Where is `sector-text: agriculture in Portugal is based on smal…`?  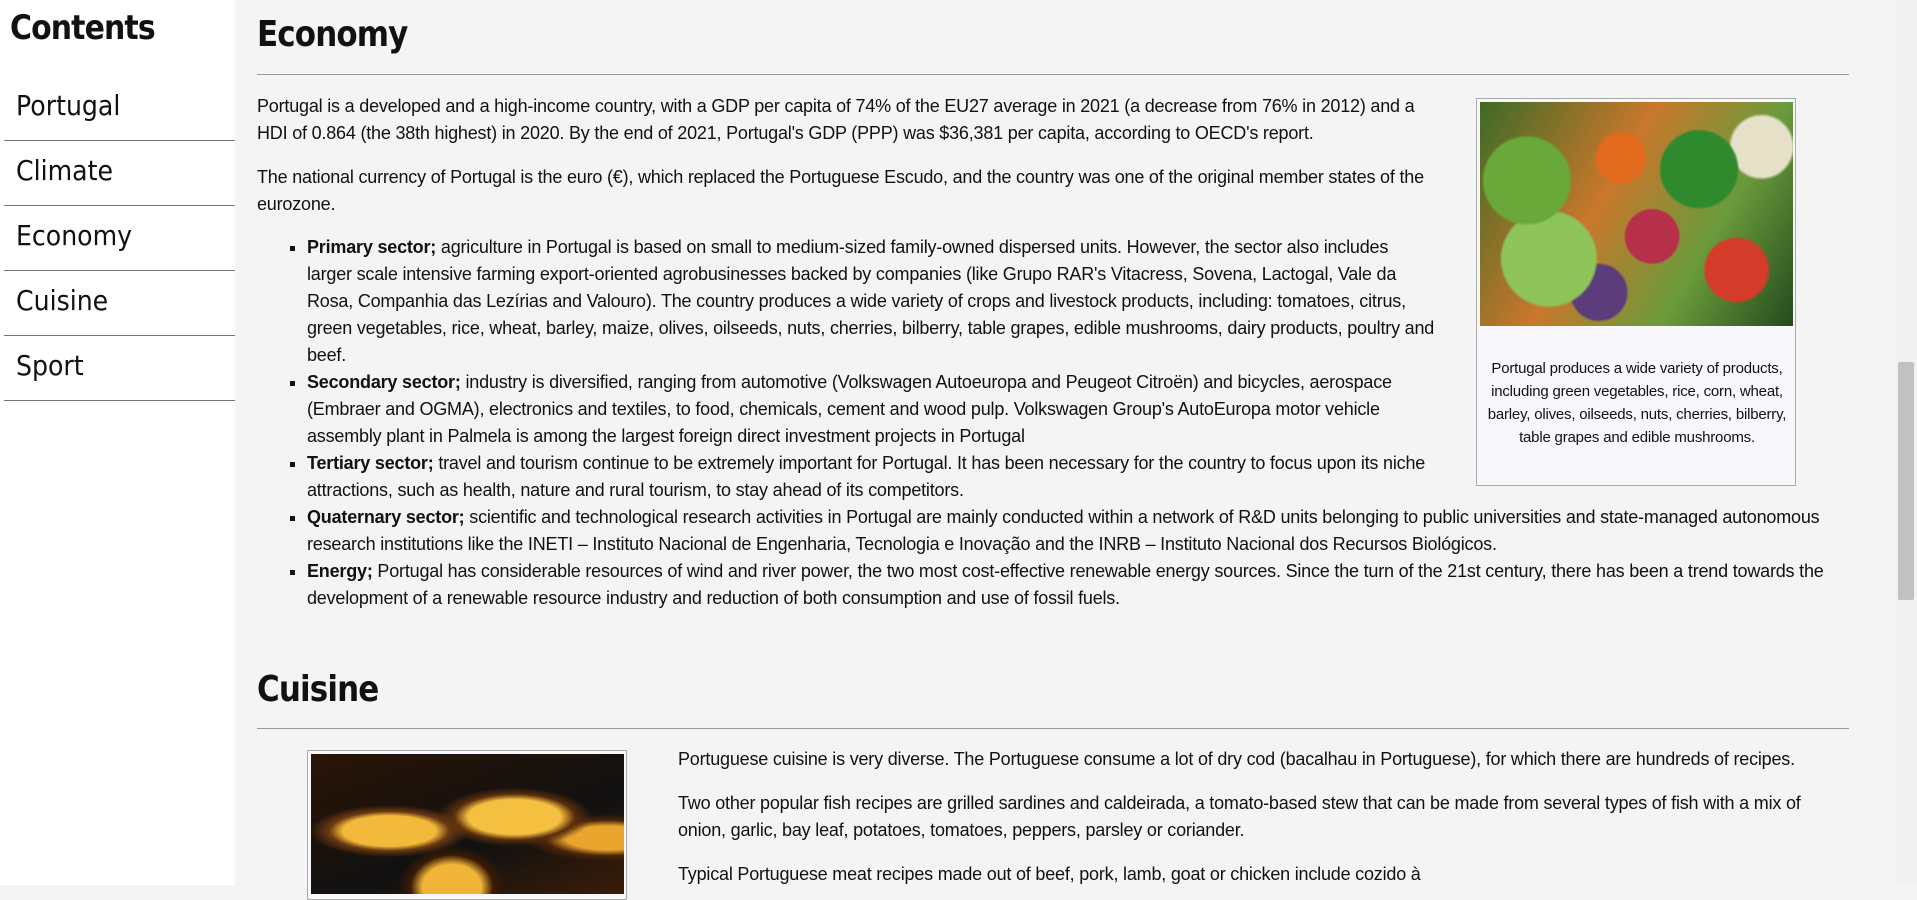
sector-text: agriculture in Portugal is based on smal… is located at coordinates (871, 301).